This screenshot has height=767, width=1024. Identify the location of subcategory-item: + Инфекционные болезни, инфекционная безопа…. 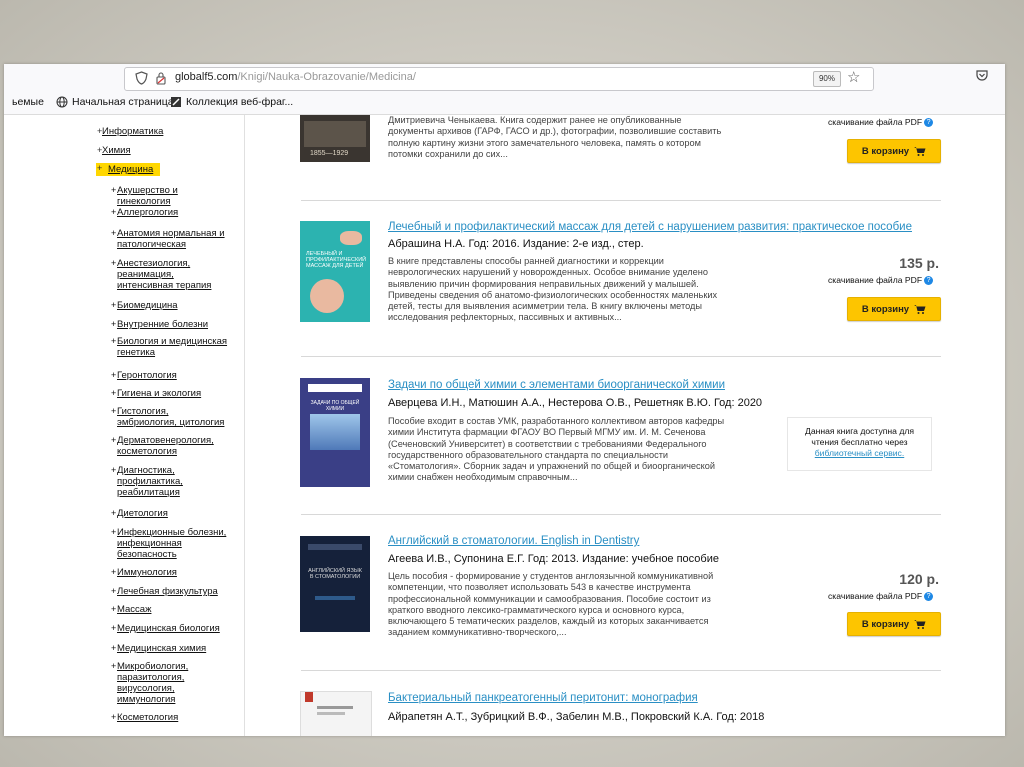
(179, 543).